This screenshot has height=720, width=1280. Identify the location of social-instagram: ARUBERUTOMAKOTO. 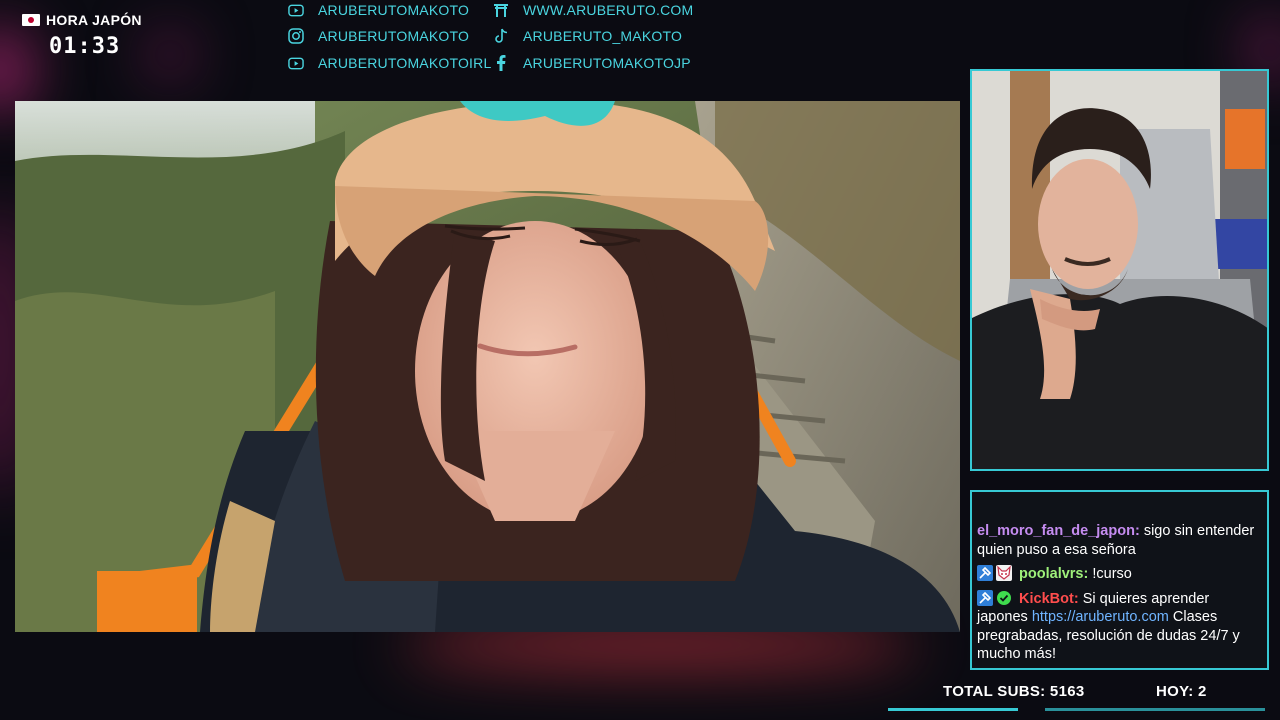
(378, 36).